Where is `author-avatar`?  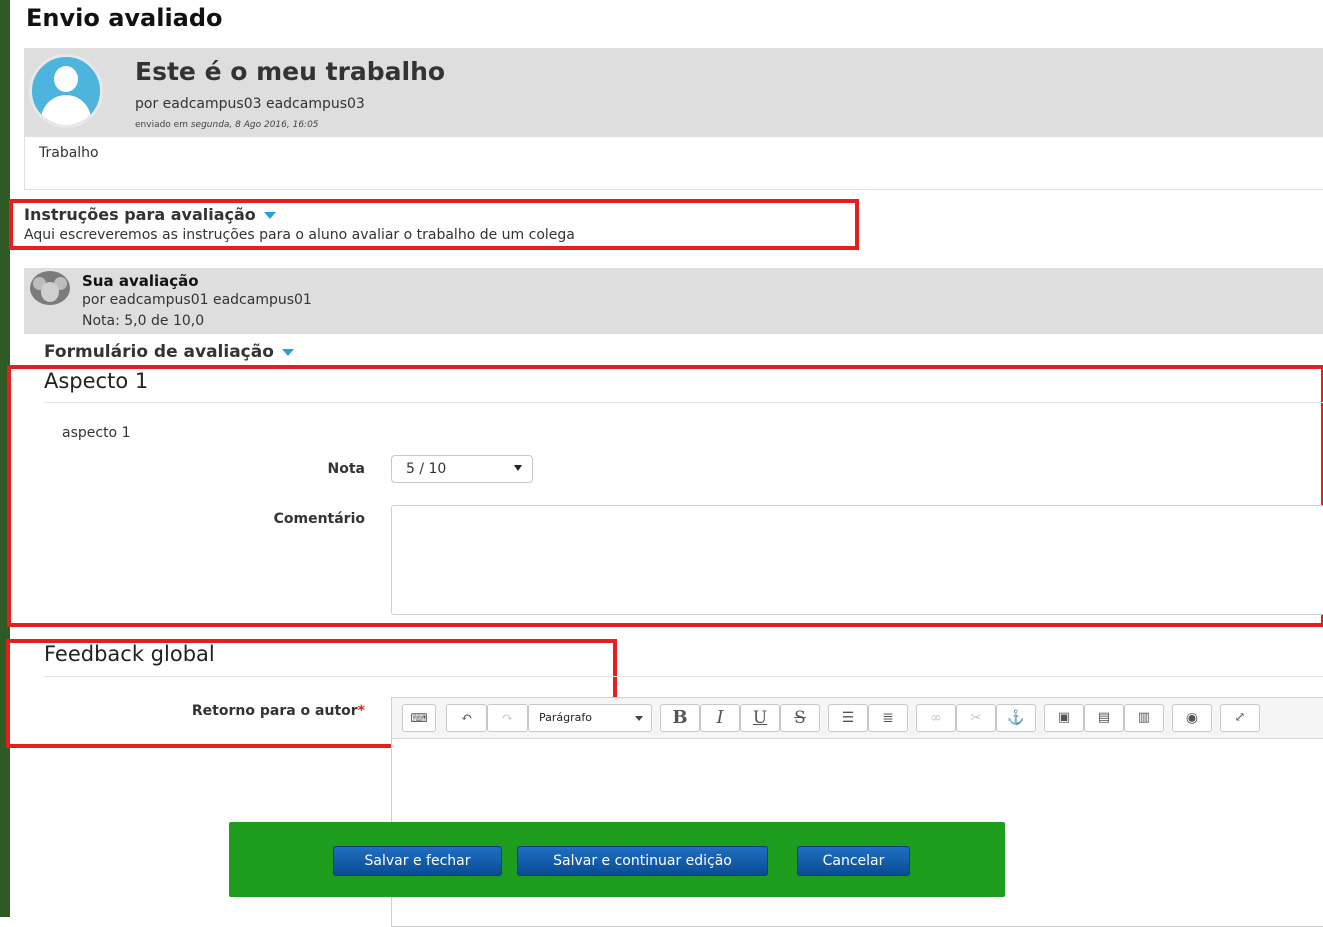
author-avatar is located at coordinates (66, 91).